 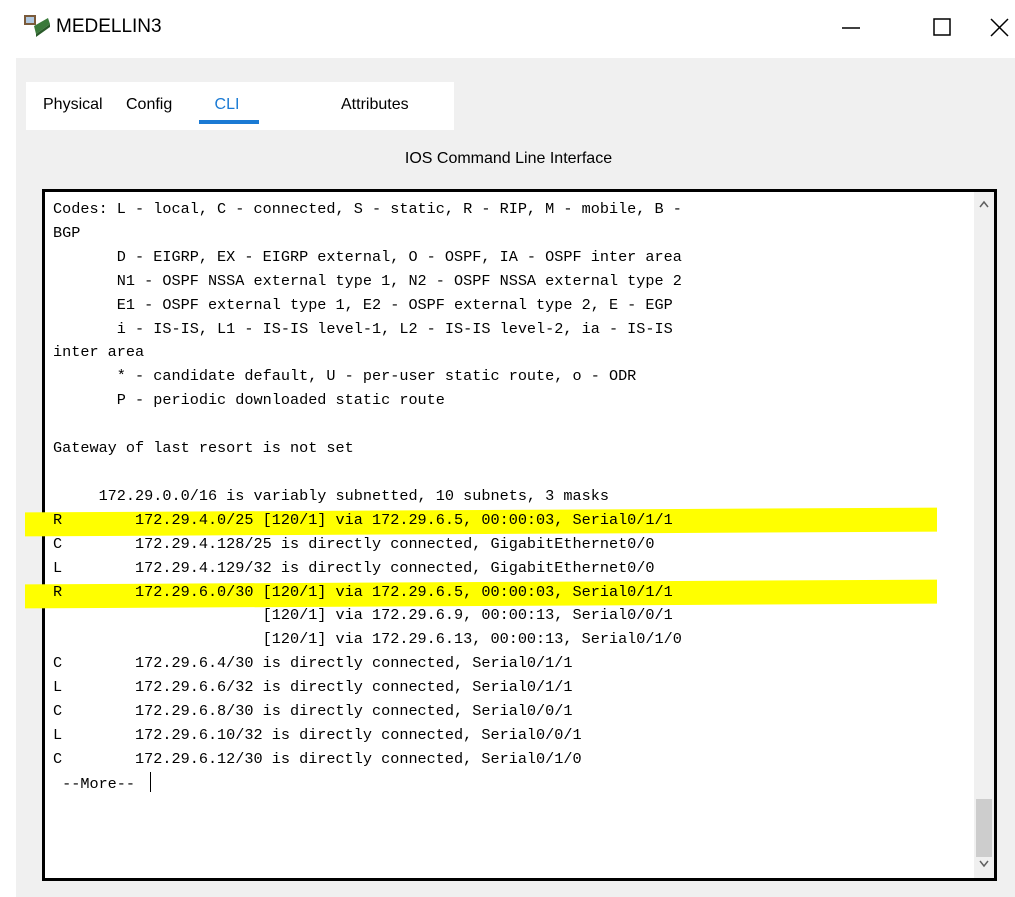 I want to click on close-icon, so click(x=999, y=27).